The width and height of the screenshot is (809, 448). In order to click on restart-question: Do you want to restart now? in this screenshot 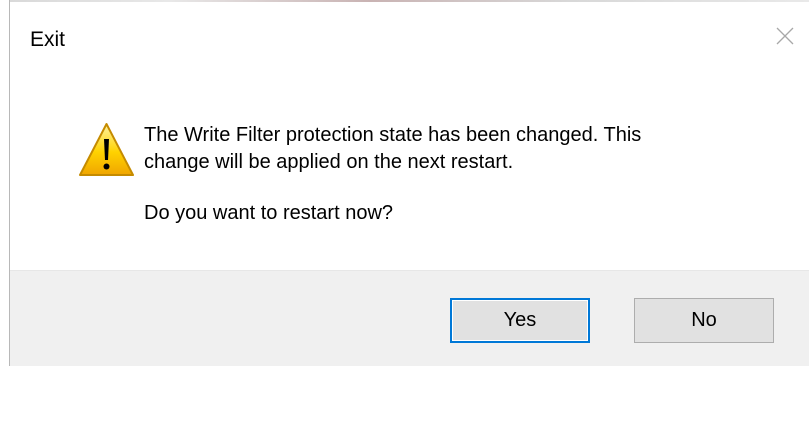, I will do `click(269, 213)`.